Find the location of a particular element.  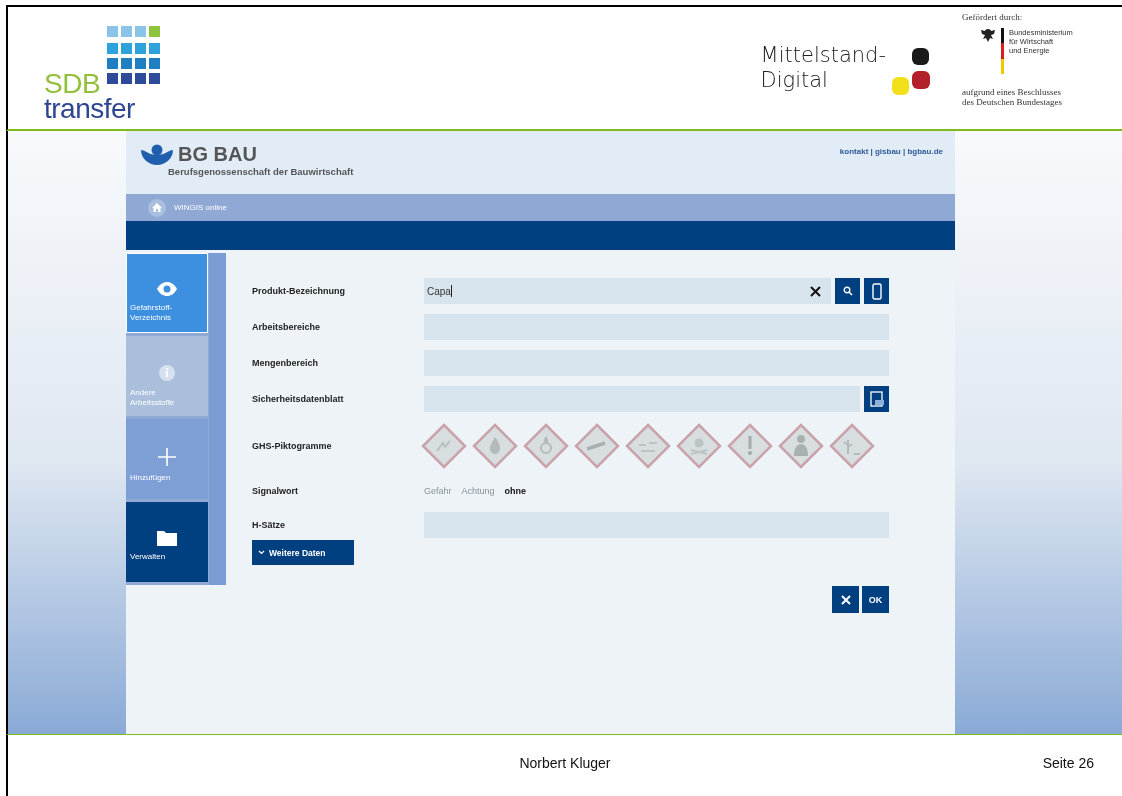

signal-word-option: ohne is located at coordinates (515, 491).